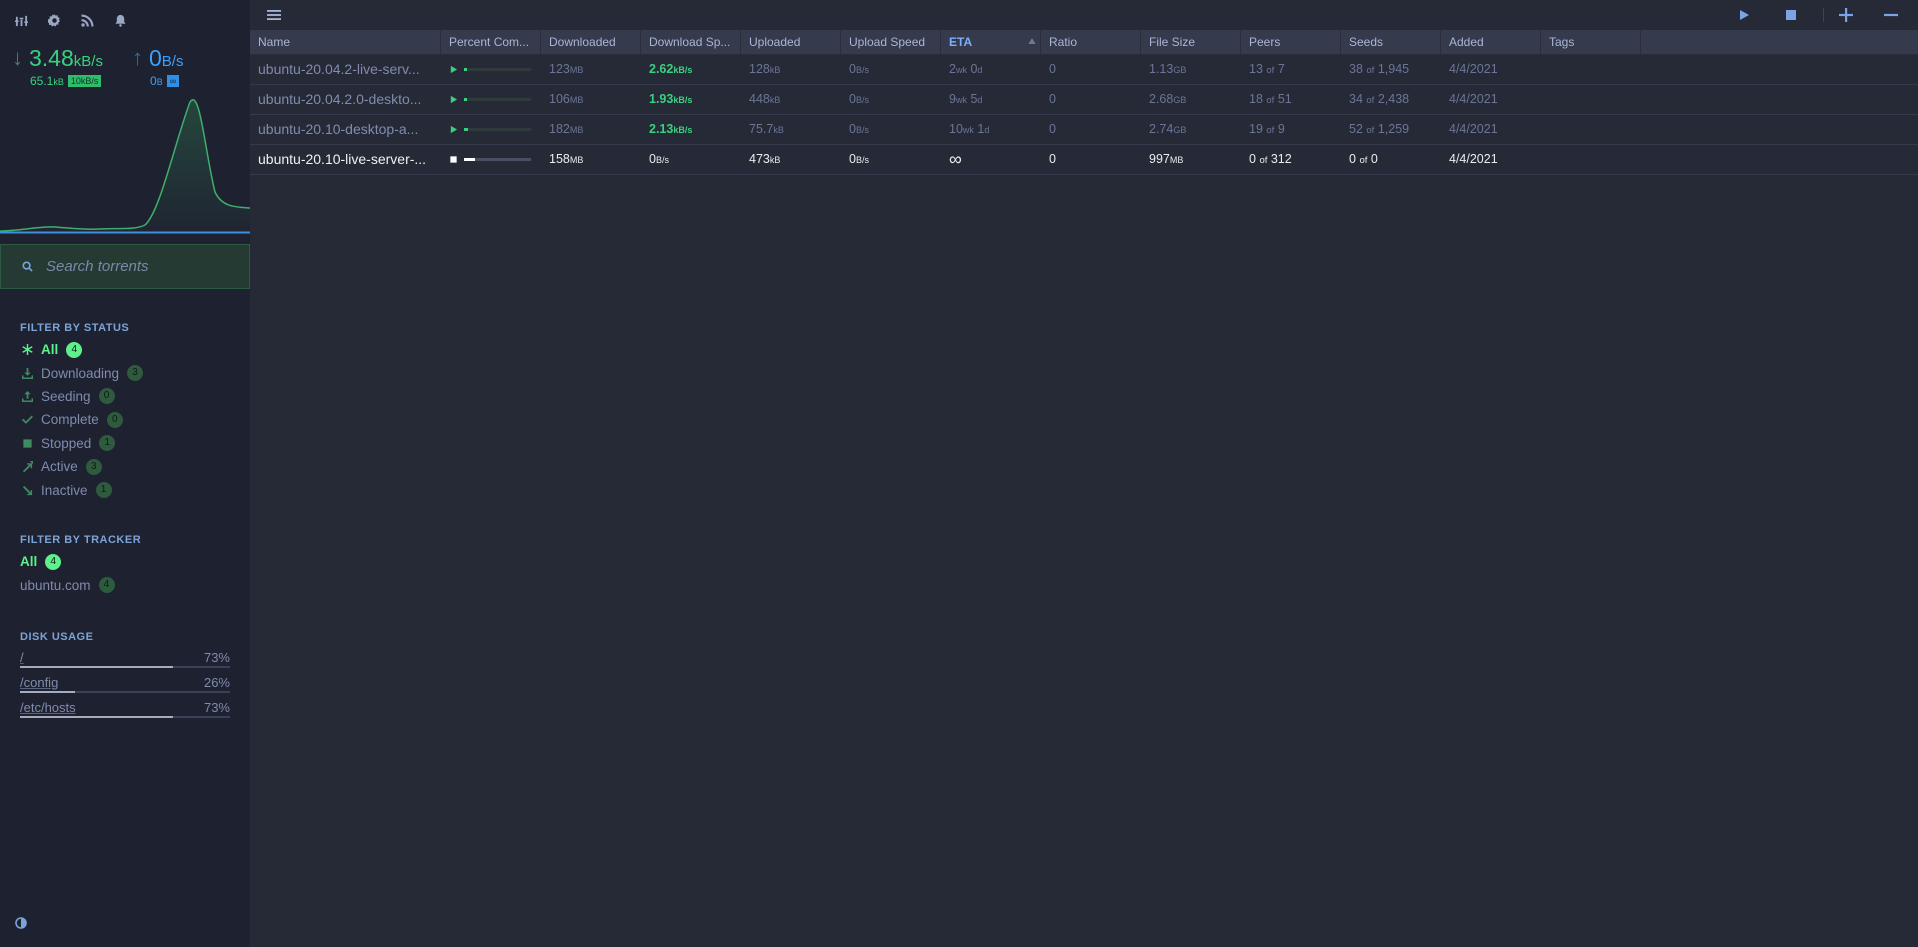 The image size is (1918, 947). I want to click on column-header-uploaded: Uploaded, so click(791, 42).